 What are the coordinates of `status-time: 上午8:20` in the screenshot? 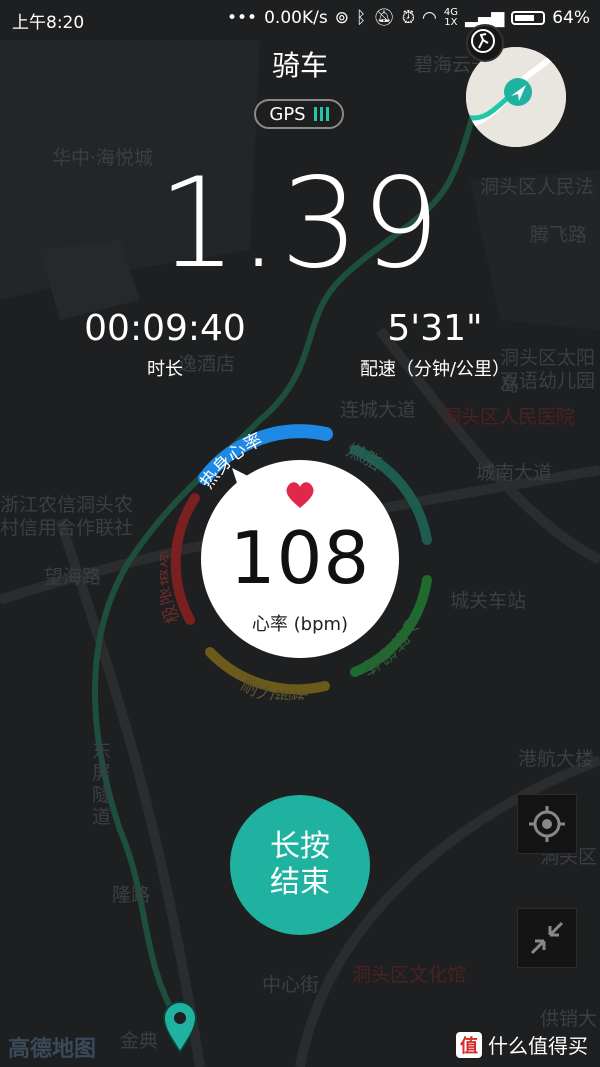 It's located at (48, 23).